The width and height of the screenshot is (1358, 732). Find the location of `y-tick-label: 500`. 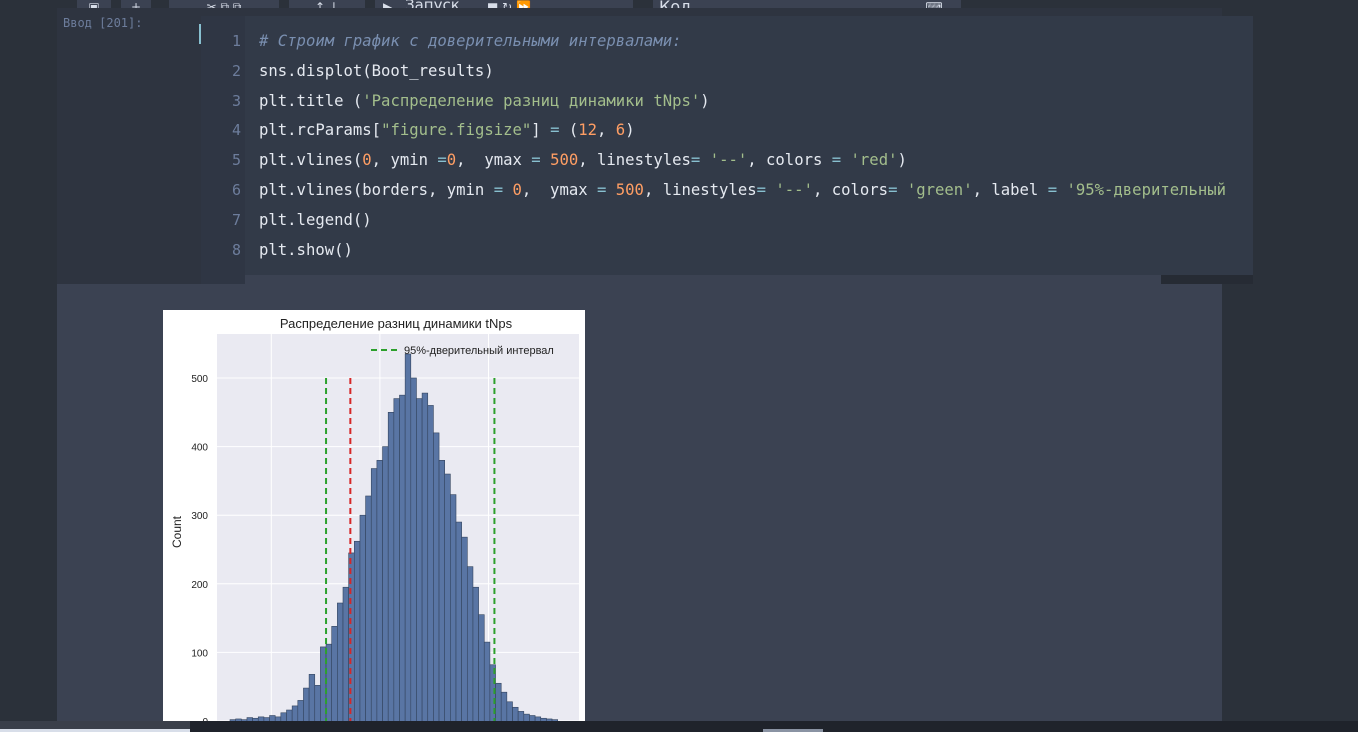

y-tick-label: 500 is located at coordinates (199, 379).